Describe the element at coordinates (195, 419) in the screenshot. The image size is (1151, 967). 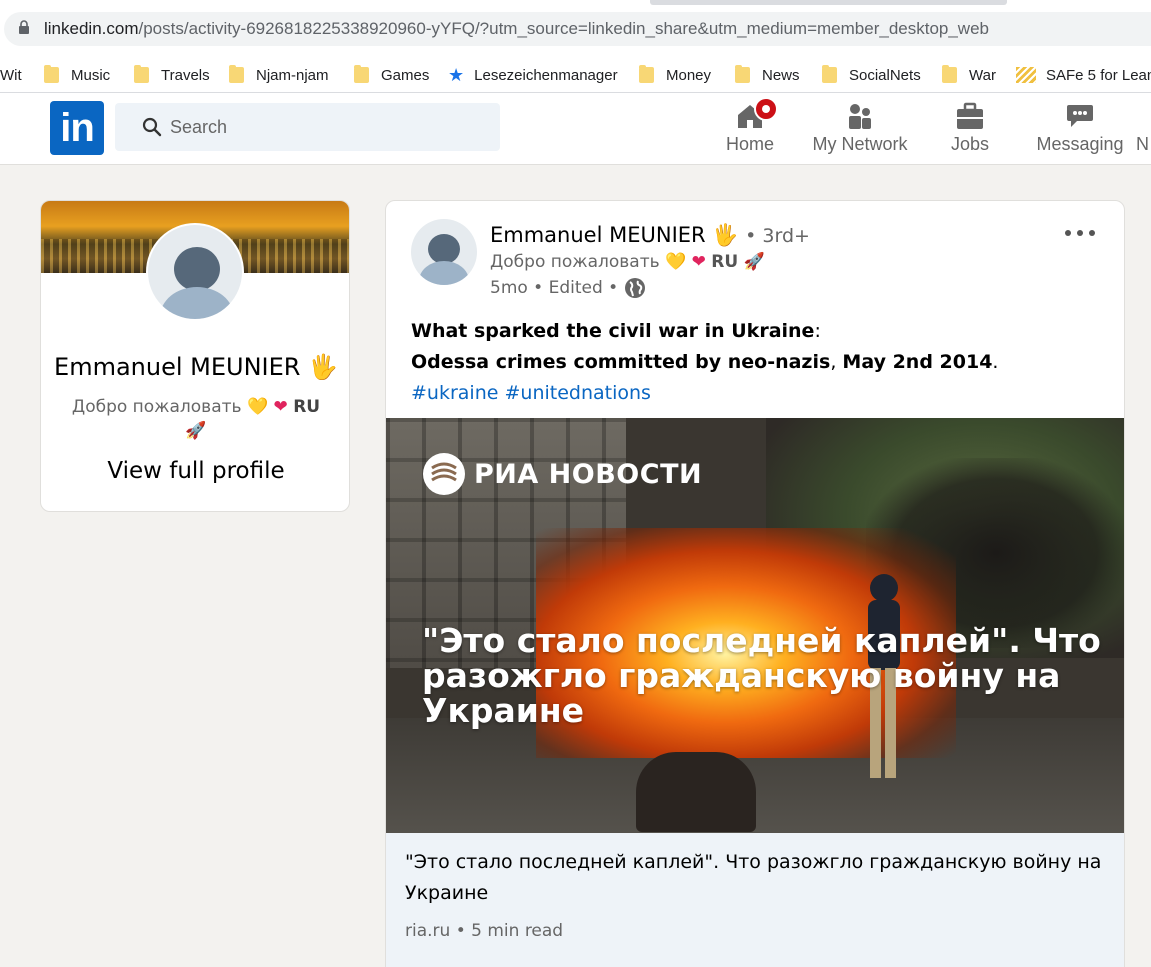
I see `profile-tagline: Добро пожаловать 💛 ❤ RU 🚀` at that location.